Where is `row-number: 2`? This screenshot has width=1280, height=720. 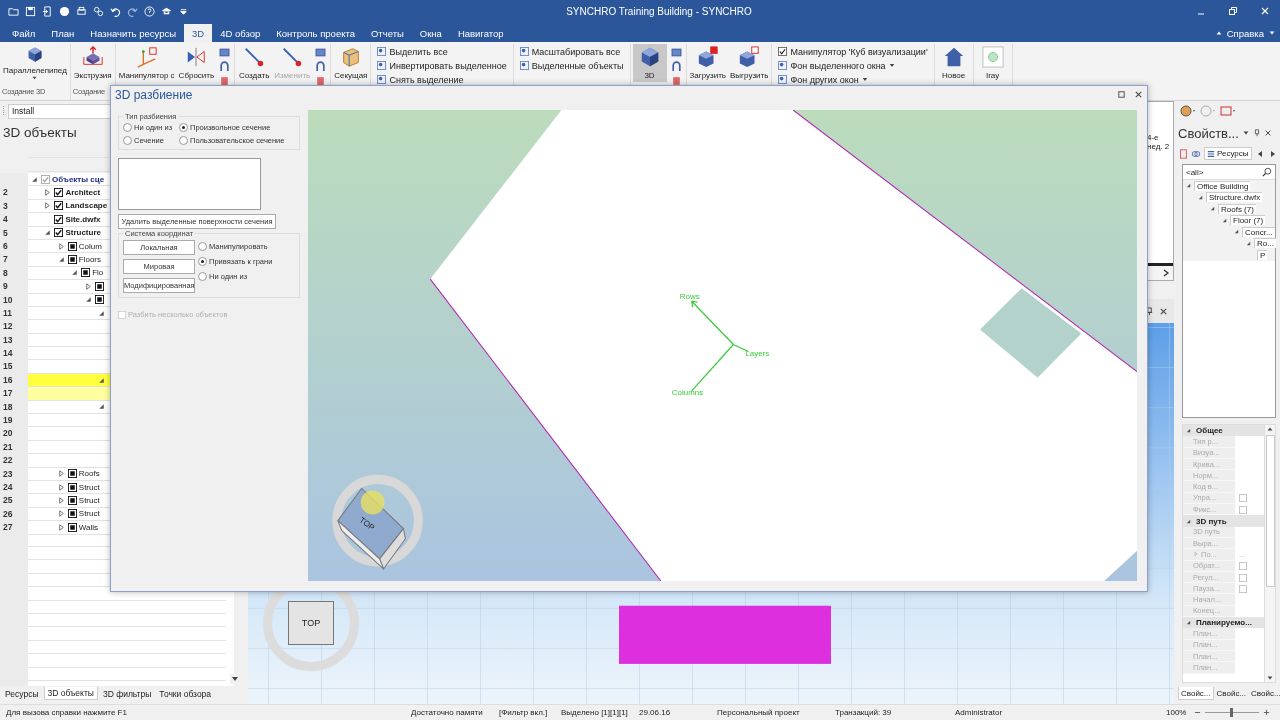 row-number: 2 is located at coordinates (14, 193).